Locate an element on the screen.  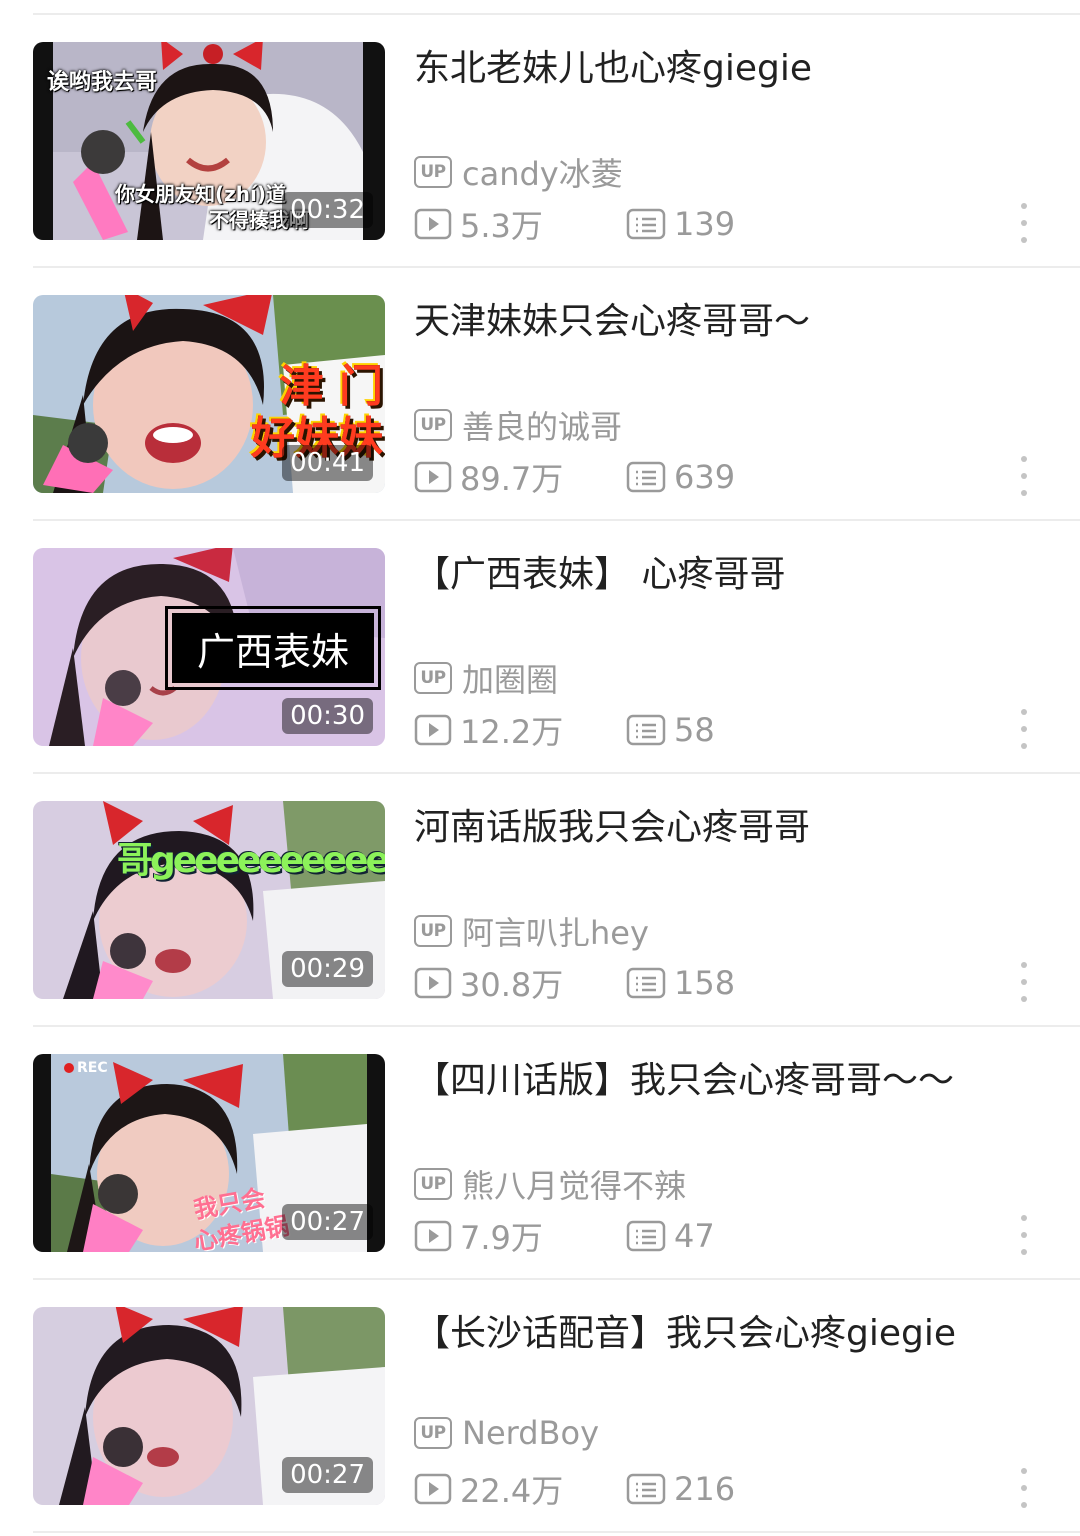
comment-count: 139 is located at coordinates (680, 224).